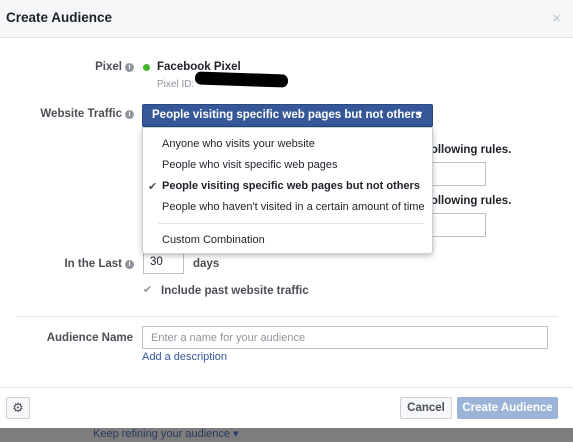 This screenshot has height=442, width=573. Describe the element at coordinates (213, 240) in the screenshot. I see `option-custom-combination: Custom Combination` at that location.